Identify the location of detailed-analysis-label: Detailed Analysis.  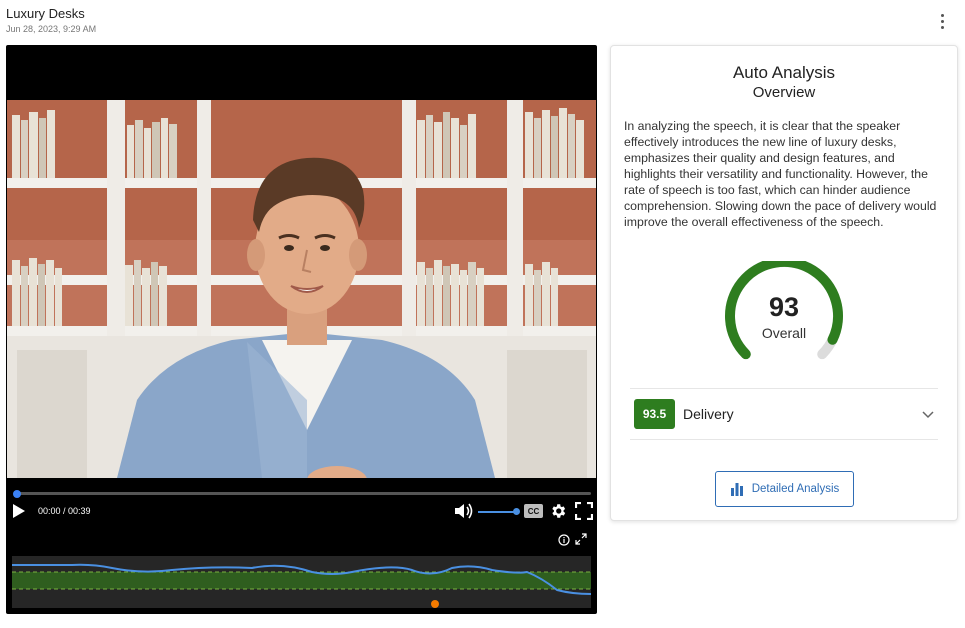
(795, 489).